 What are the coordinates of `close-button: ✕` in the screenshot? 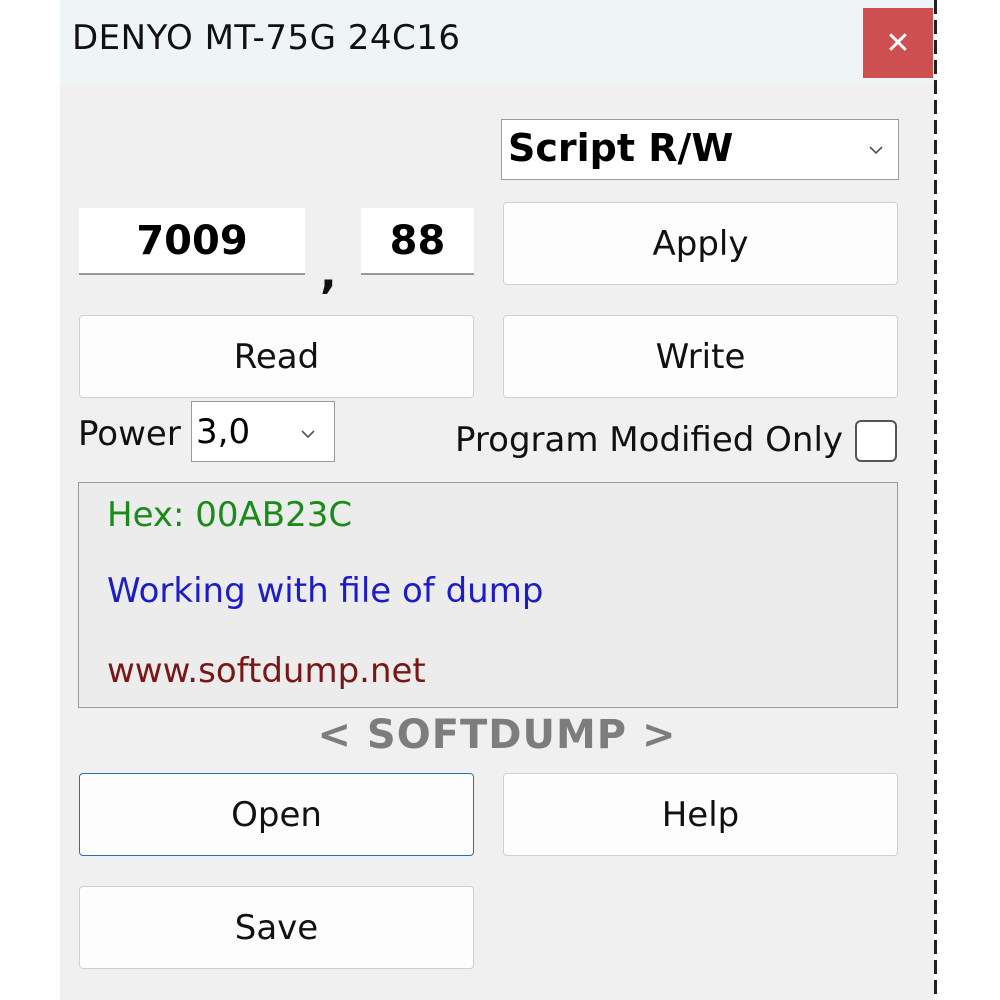 It's located at (898, 43).